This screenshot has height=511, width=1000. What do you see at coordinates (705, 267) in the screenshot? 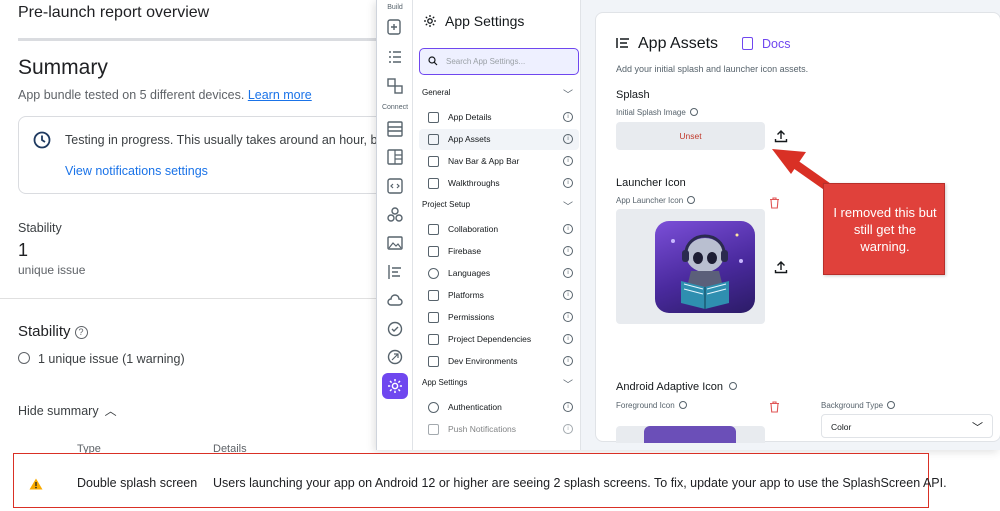
I see `app-launcher-icon-image` at bounding box center [705, 267].